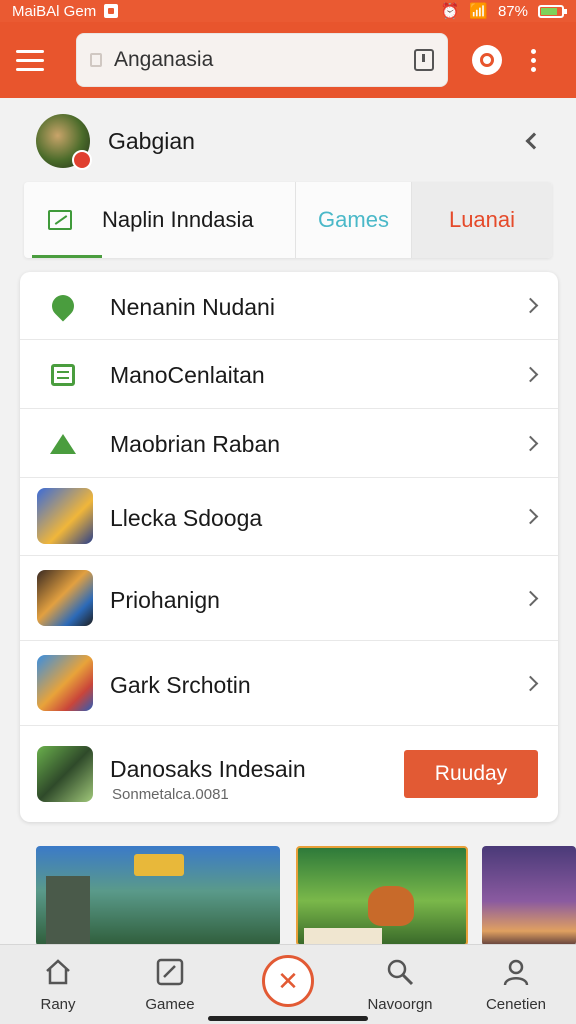  What do you see at coordinates (289, 517) in the screenshot?
I see `list-item: Llecka Sdooga` at bounding box center [289, 517].